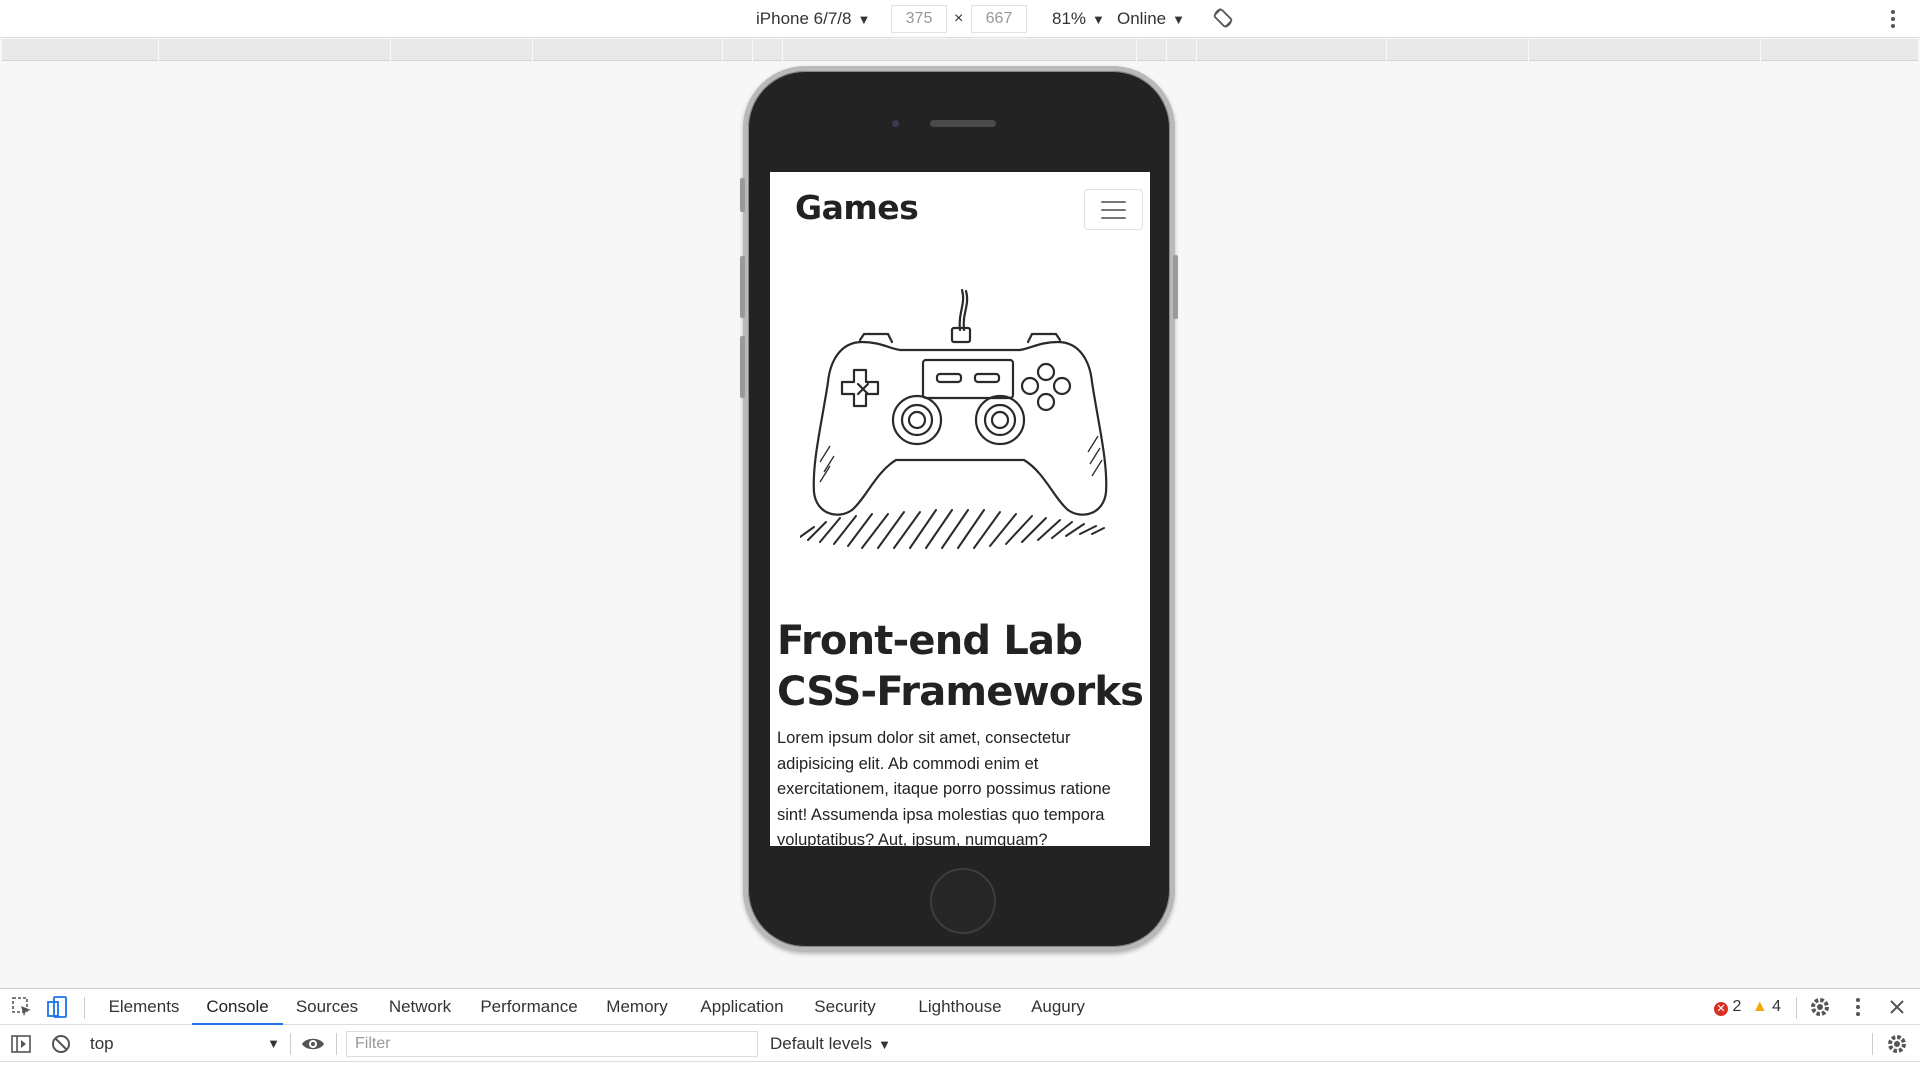  I want to click on site-brand: Games, so click(857, 207).